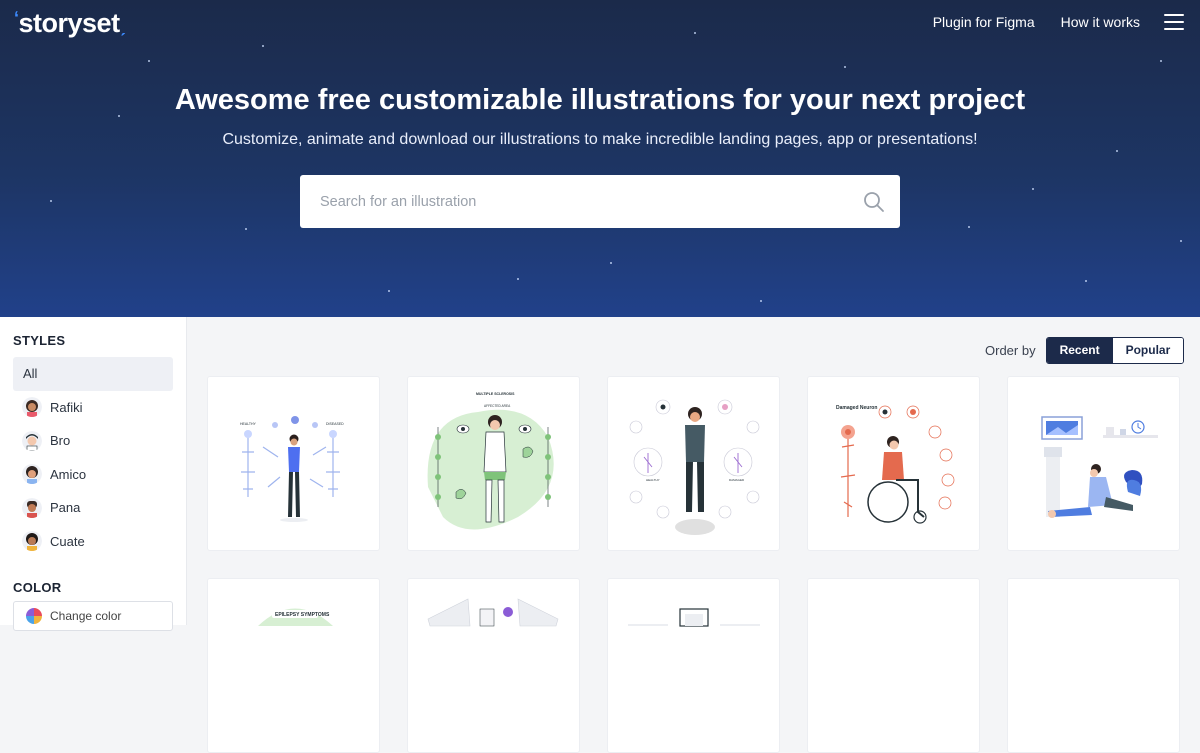  Describe the element at coordinates (30, 374) in the screenshot. I see `style-item-label: All` at that location.